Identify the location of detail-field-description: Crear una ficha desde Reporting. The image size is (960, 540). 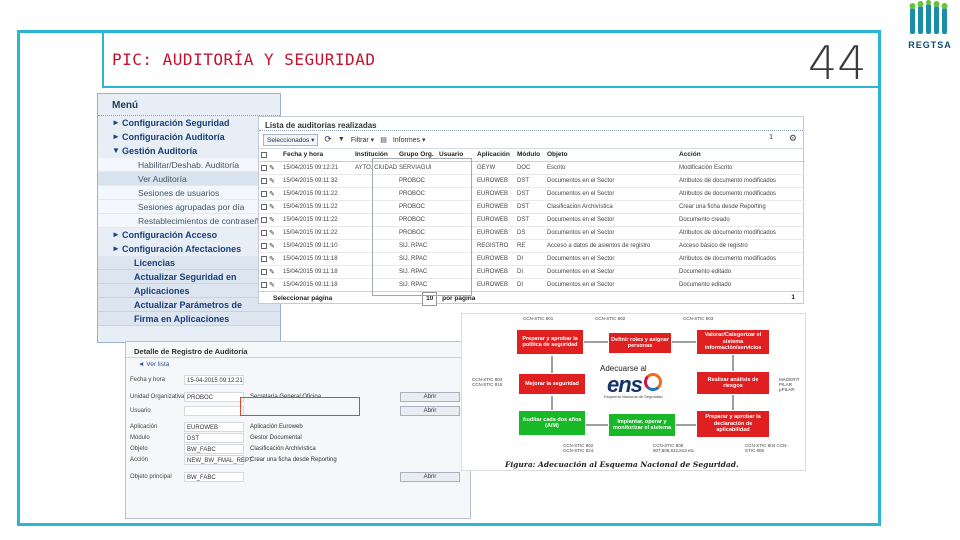
(293, 460).